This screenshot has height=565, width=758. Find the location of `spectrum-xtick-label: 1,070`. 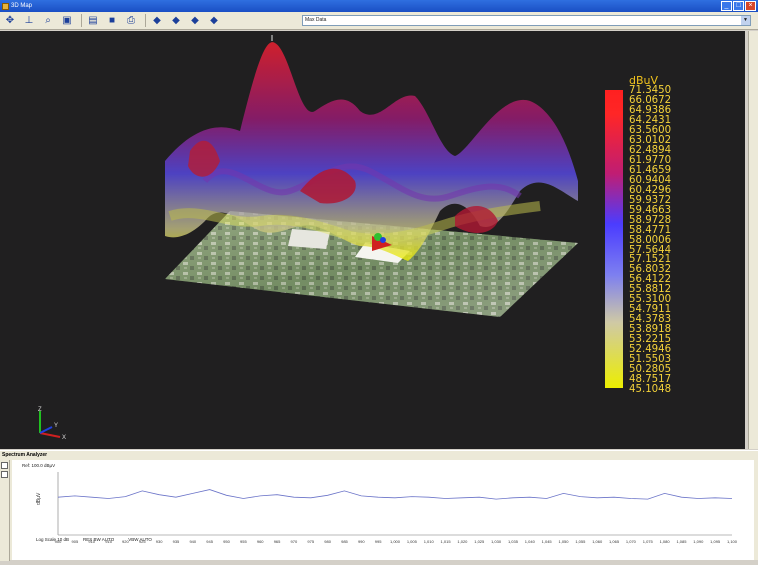

spectrum-xtick-label: 1,070 is located at coordinates (631, 541).